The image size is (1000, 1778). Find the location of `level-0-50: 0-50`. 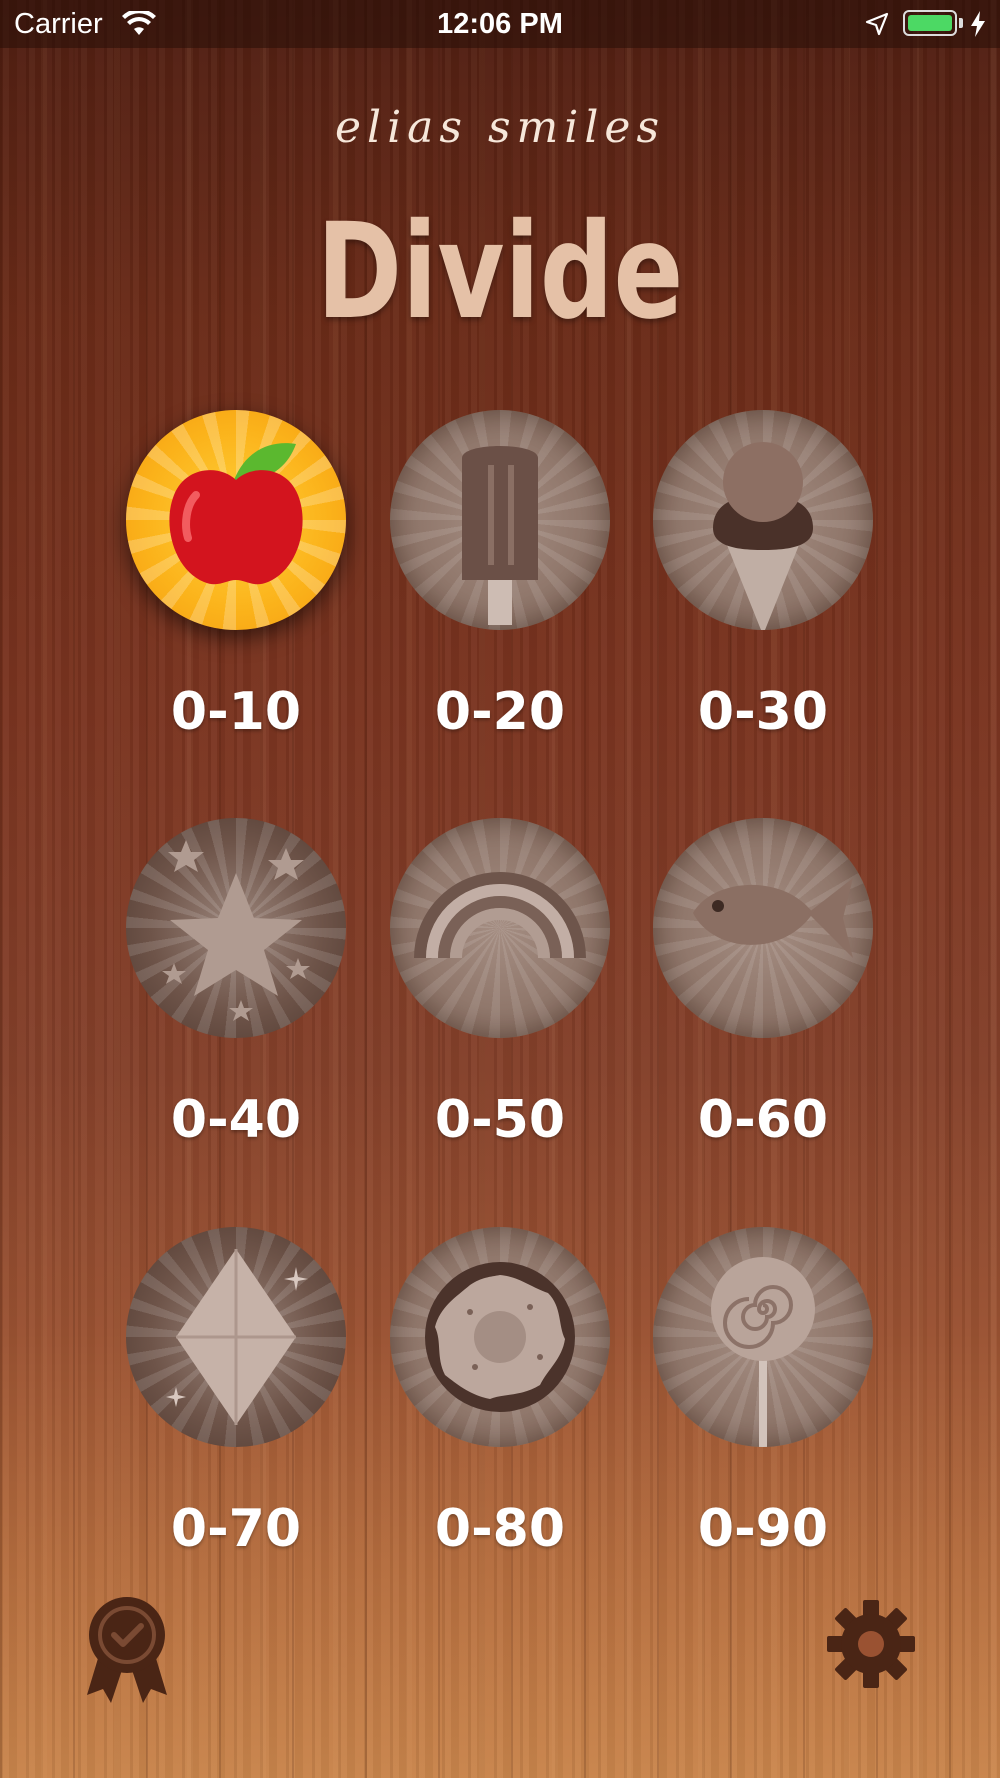

level-0-50: 0-50 is located at coordinates (500, 1018).